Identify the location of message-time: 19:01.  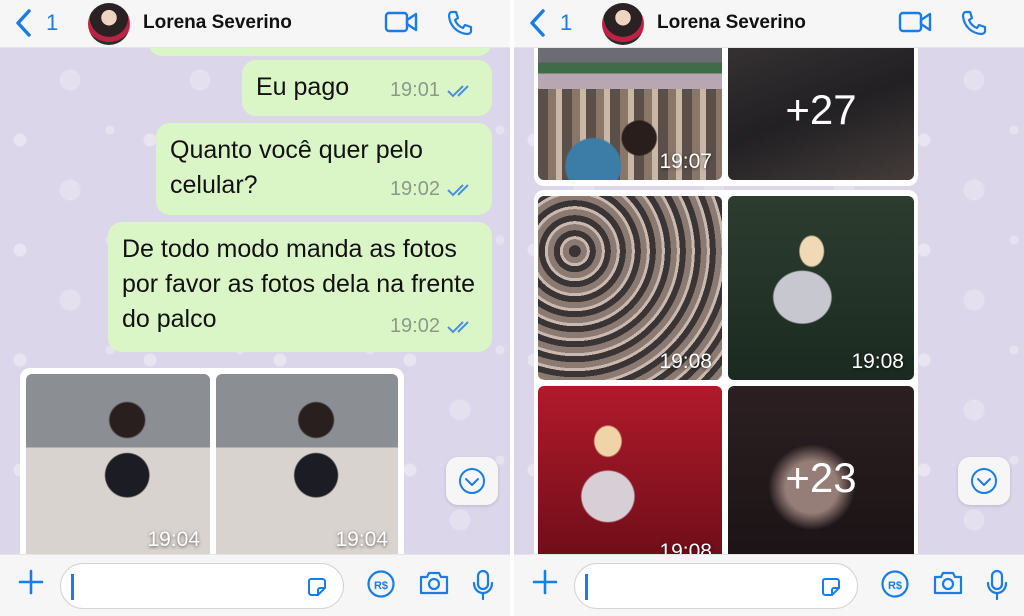
(414, 90).